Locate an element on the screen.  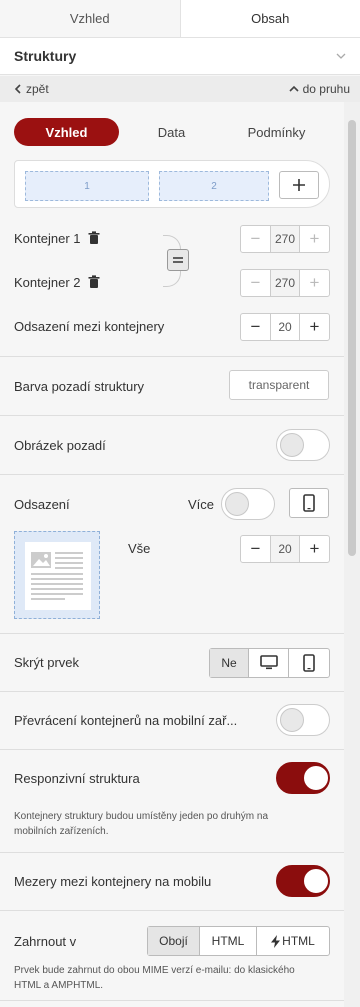
responsive-toggle is located at coordinates (303, 778).